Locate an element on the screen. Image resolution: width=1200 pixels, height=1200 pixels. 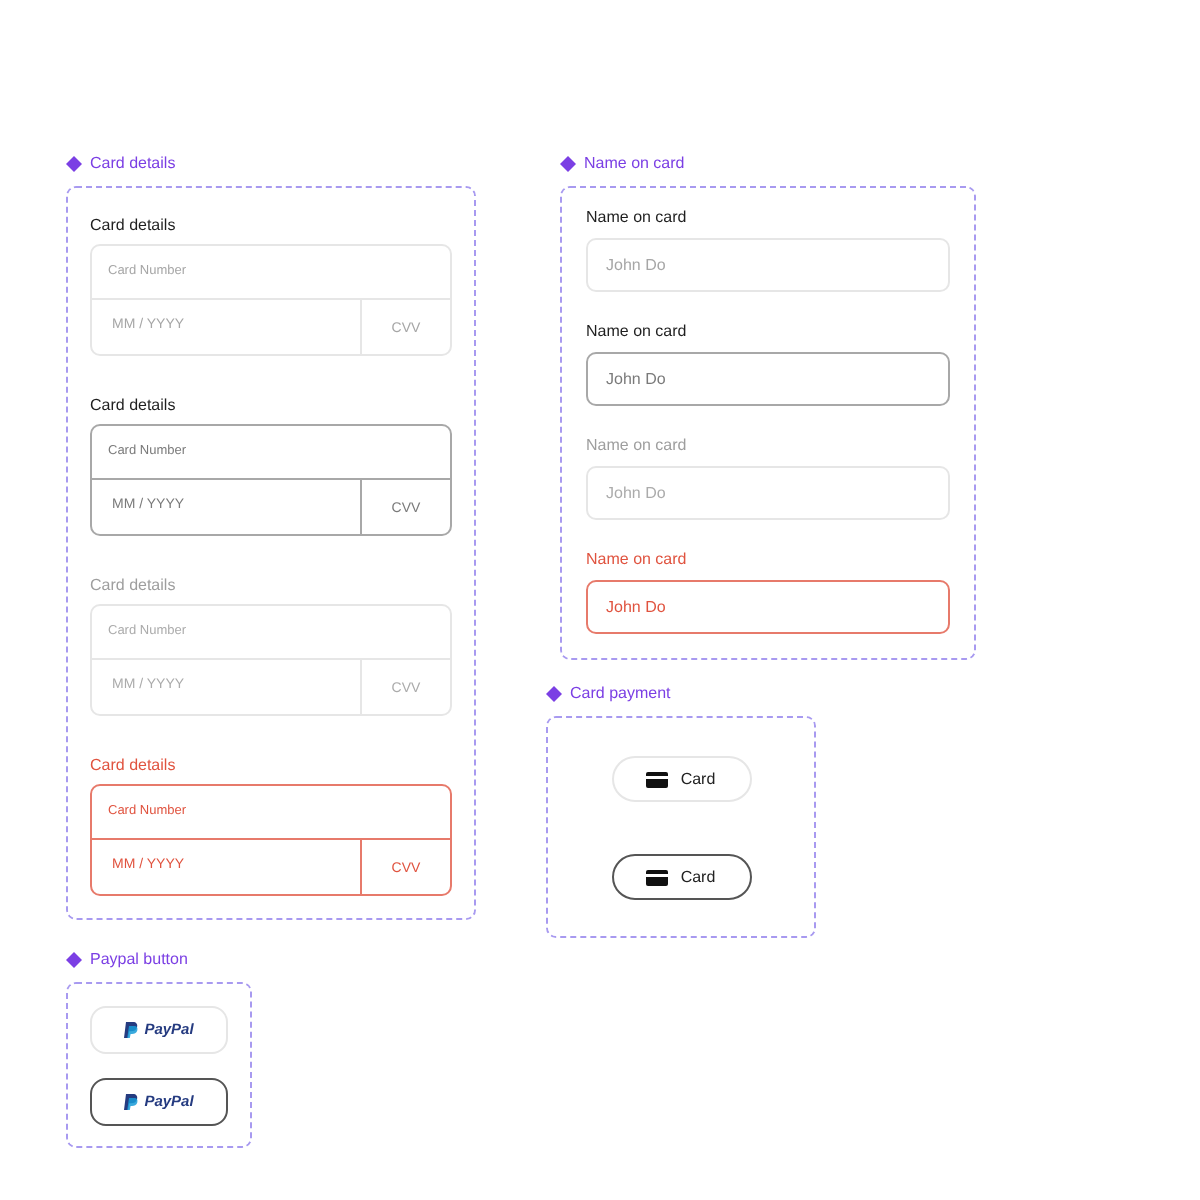
frame-title: Card details is located at coordinates (133, 164).